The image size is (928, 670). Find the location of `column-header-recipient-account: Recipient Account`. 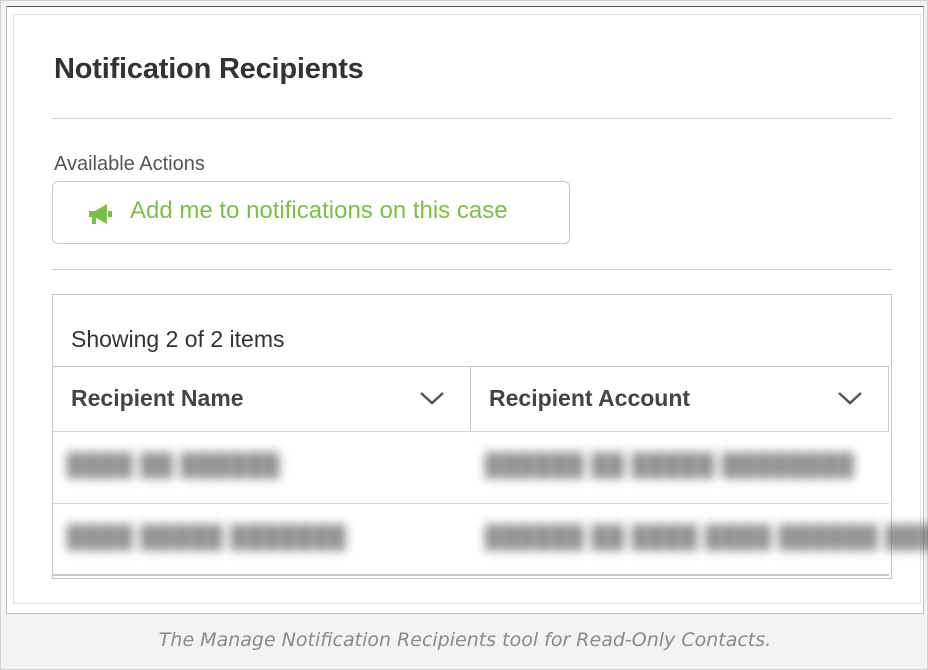

column-header-recipient-account: Recipient Account is located at coordinates (680, 399).